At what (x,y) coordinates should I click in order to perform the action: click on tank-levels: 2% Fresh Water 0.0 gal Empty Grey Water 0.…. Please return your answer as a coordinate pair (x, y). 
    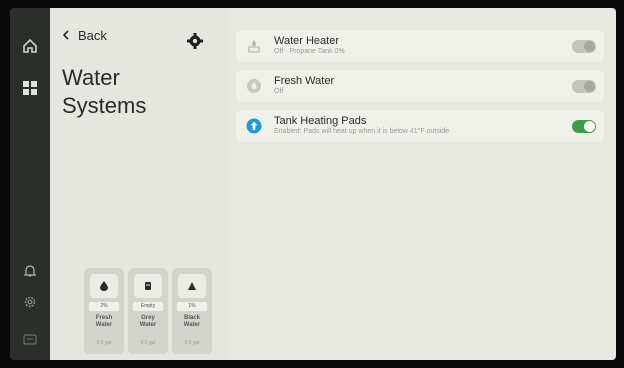
    Looking at the image, I should click on (148, 311).